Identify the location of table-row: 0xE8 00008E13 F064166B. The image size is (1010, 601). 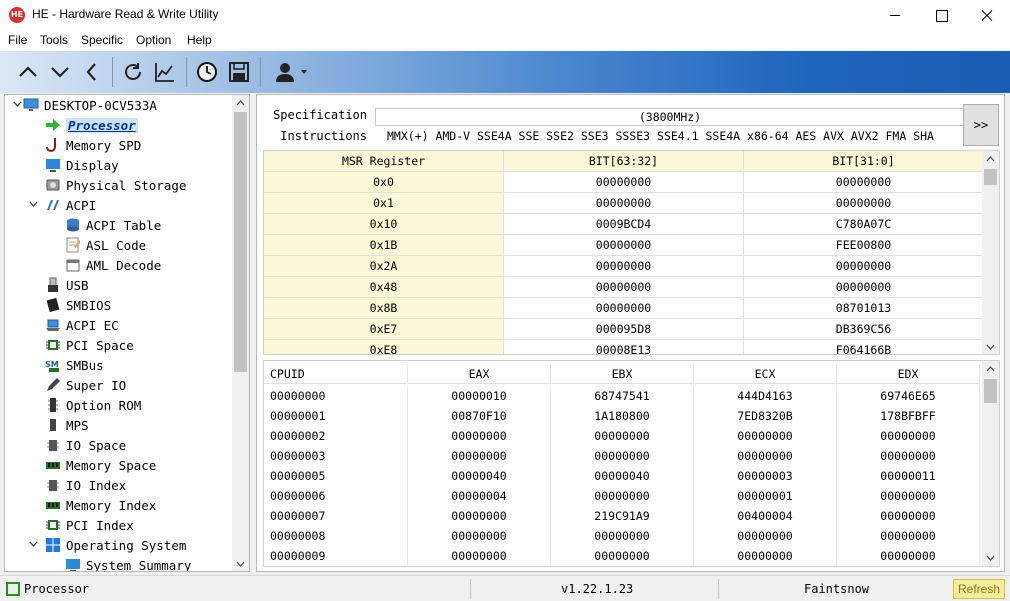
(624, 347).